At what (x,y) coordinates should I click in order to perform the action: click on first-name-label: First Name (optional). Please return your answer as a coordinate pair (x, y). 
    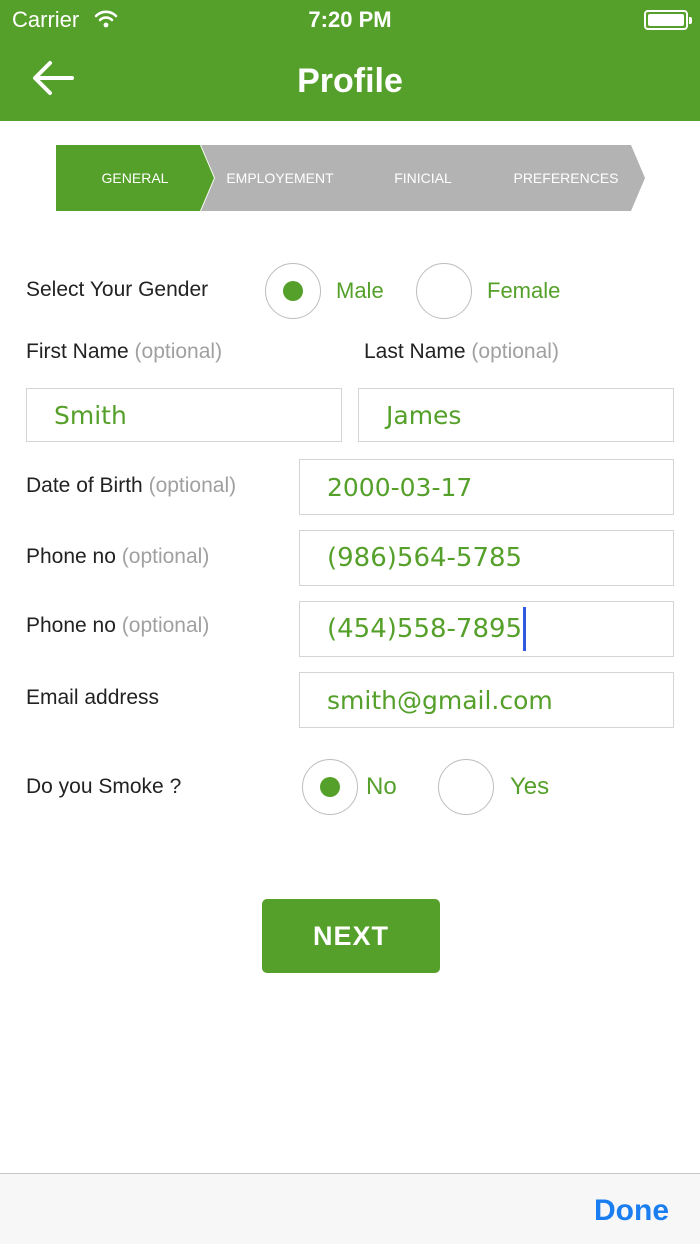
    Looking at the image, I should click on (124, 352).